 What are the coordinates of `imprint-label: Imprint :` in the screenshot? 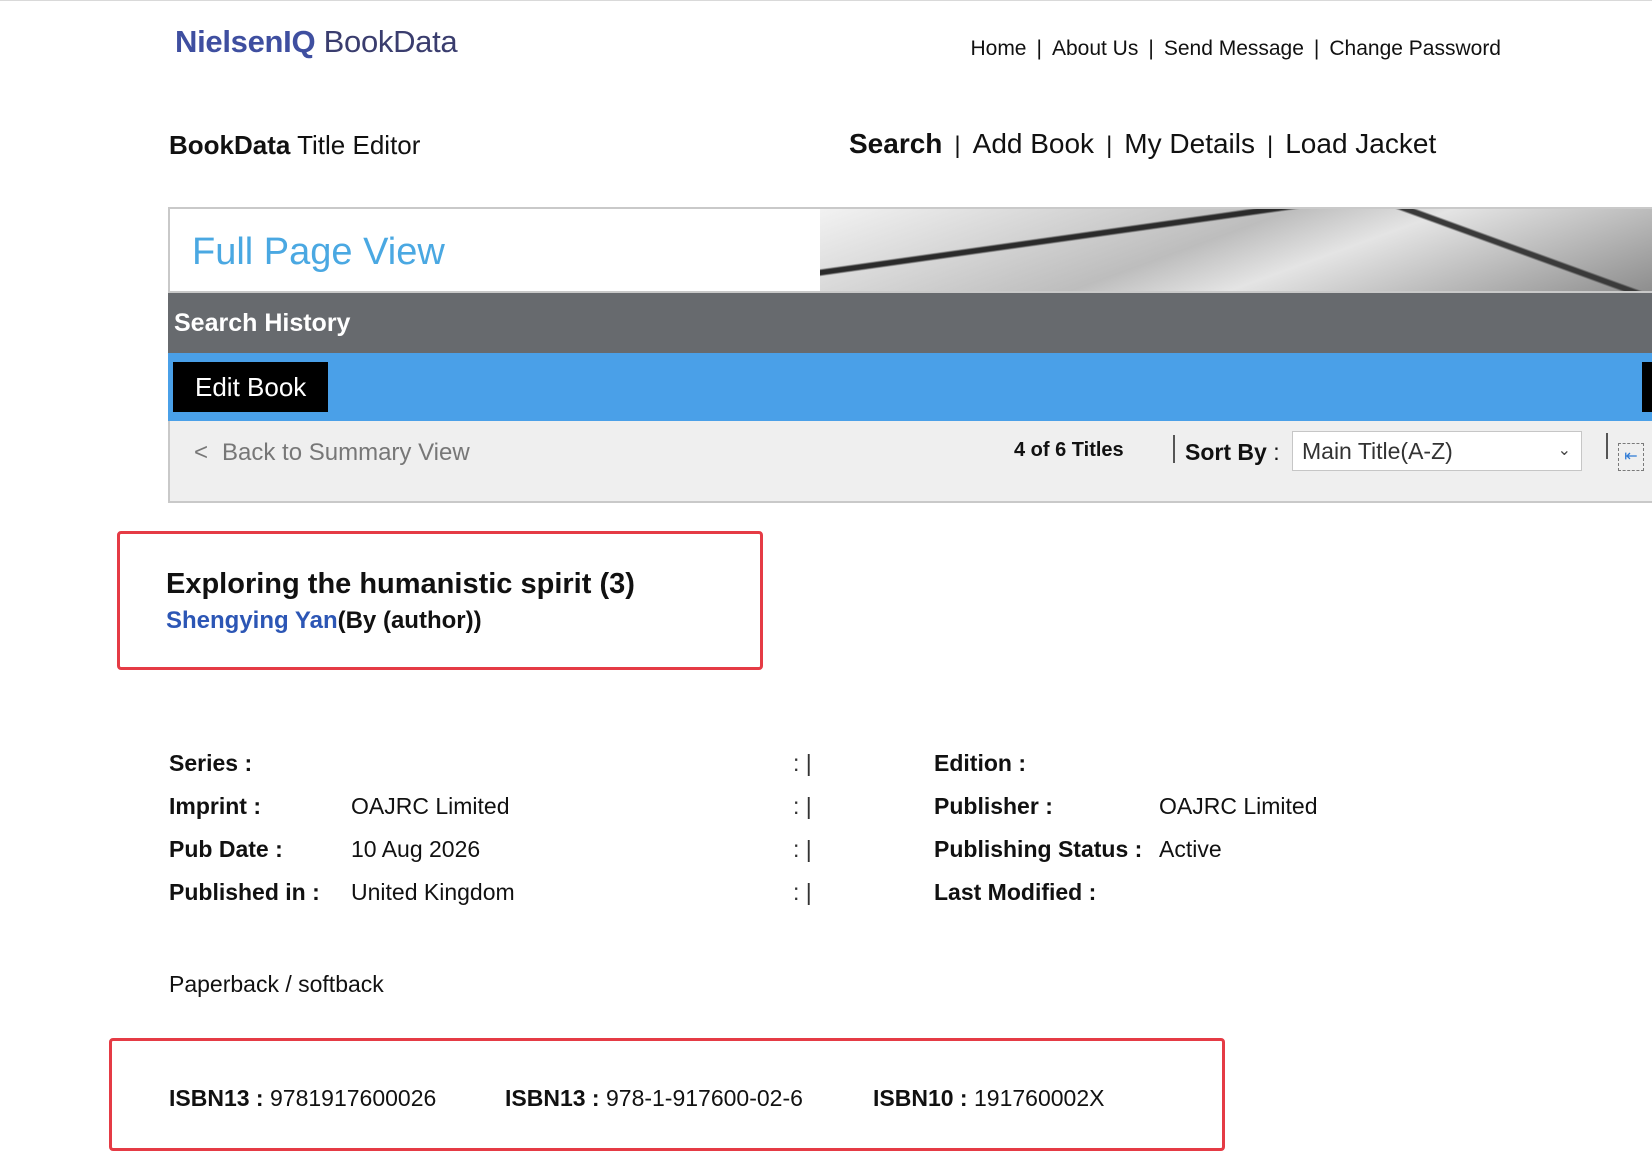 It's located at (215, 806).